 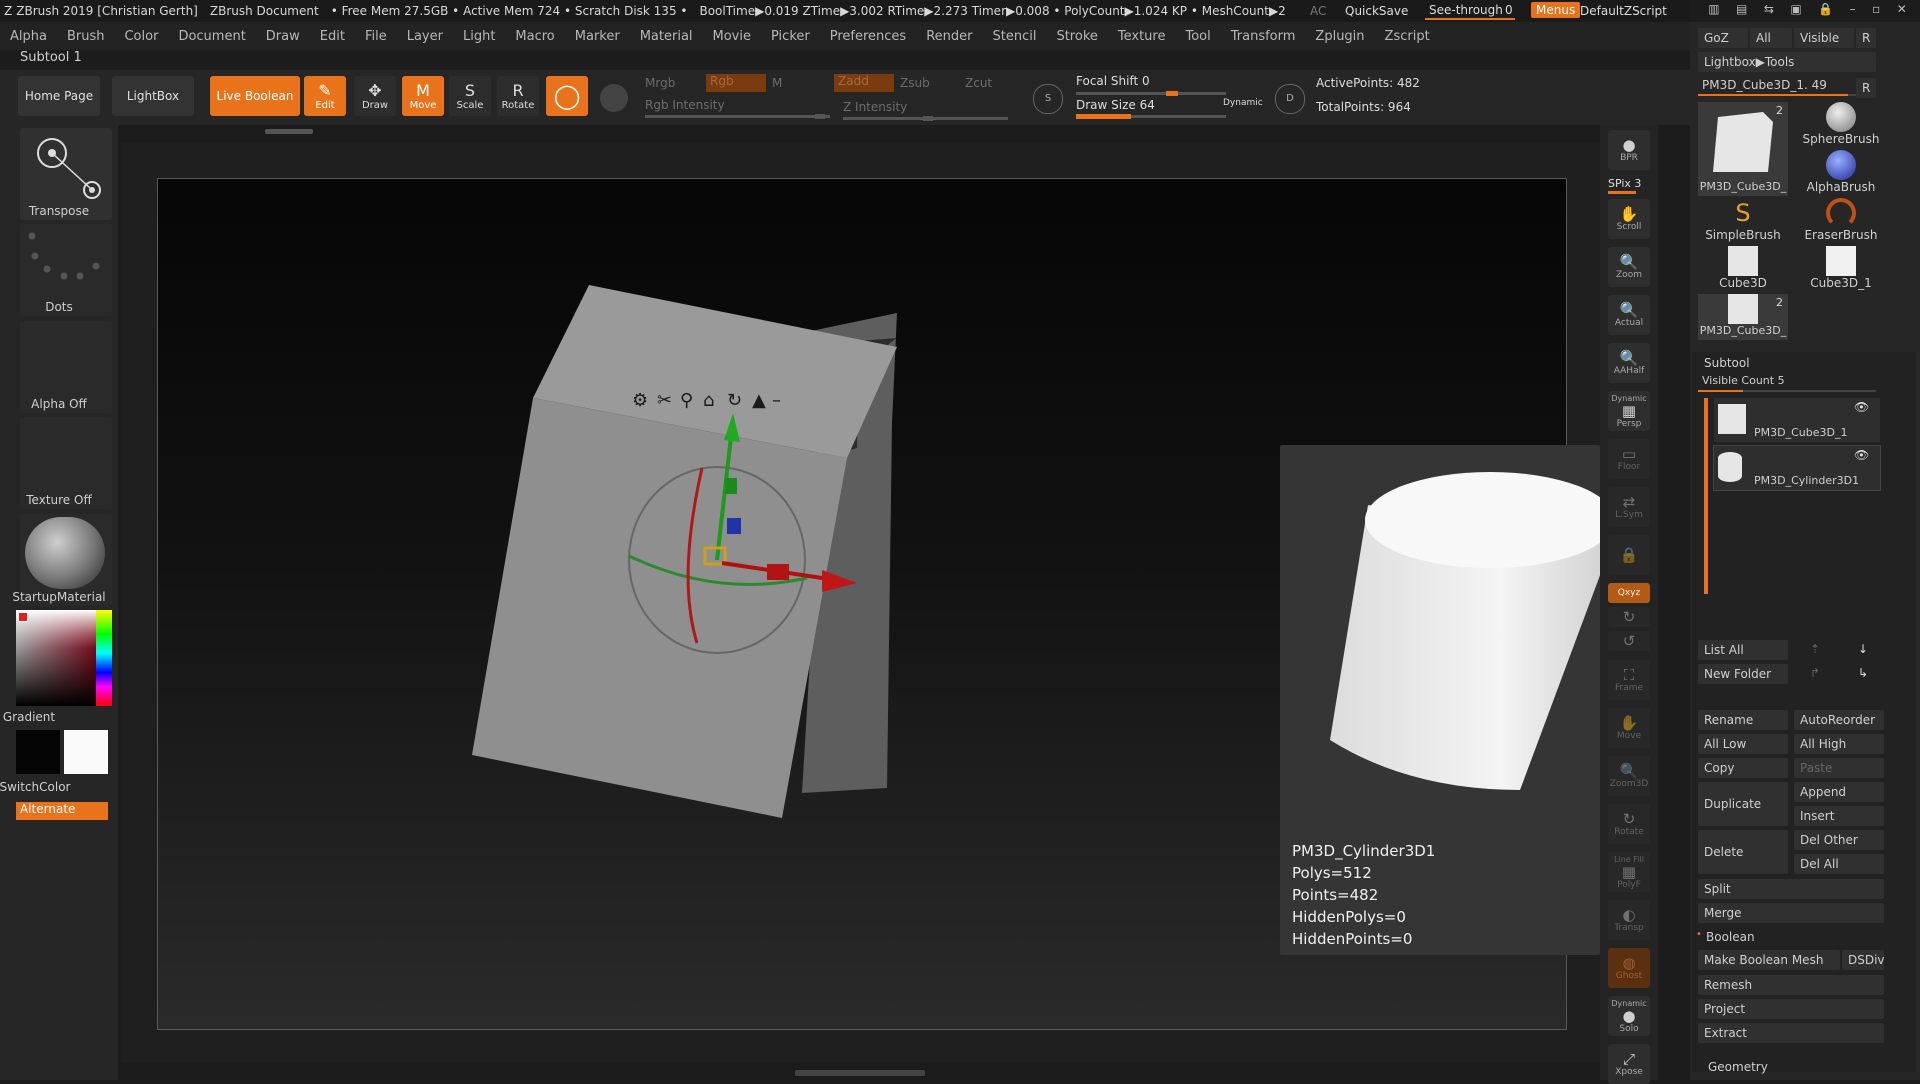 I want to click on subtool-item-cylinder: 👁 PM3D_Cylinder3D1, so click(x=1797, y=468).